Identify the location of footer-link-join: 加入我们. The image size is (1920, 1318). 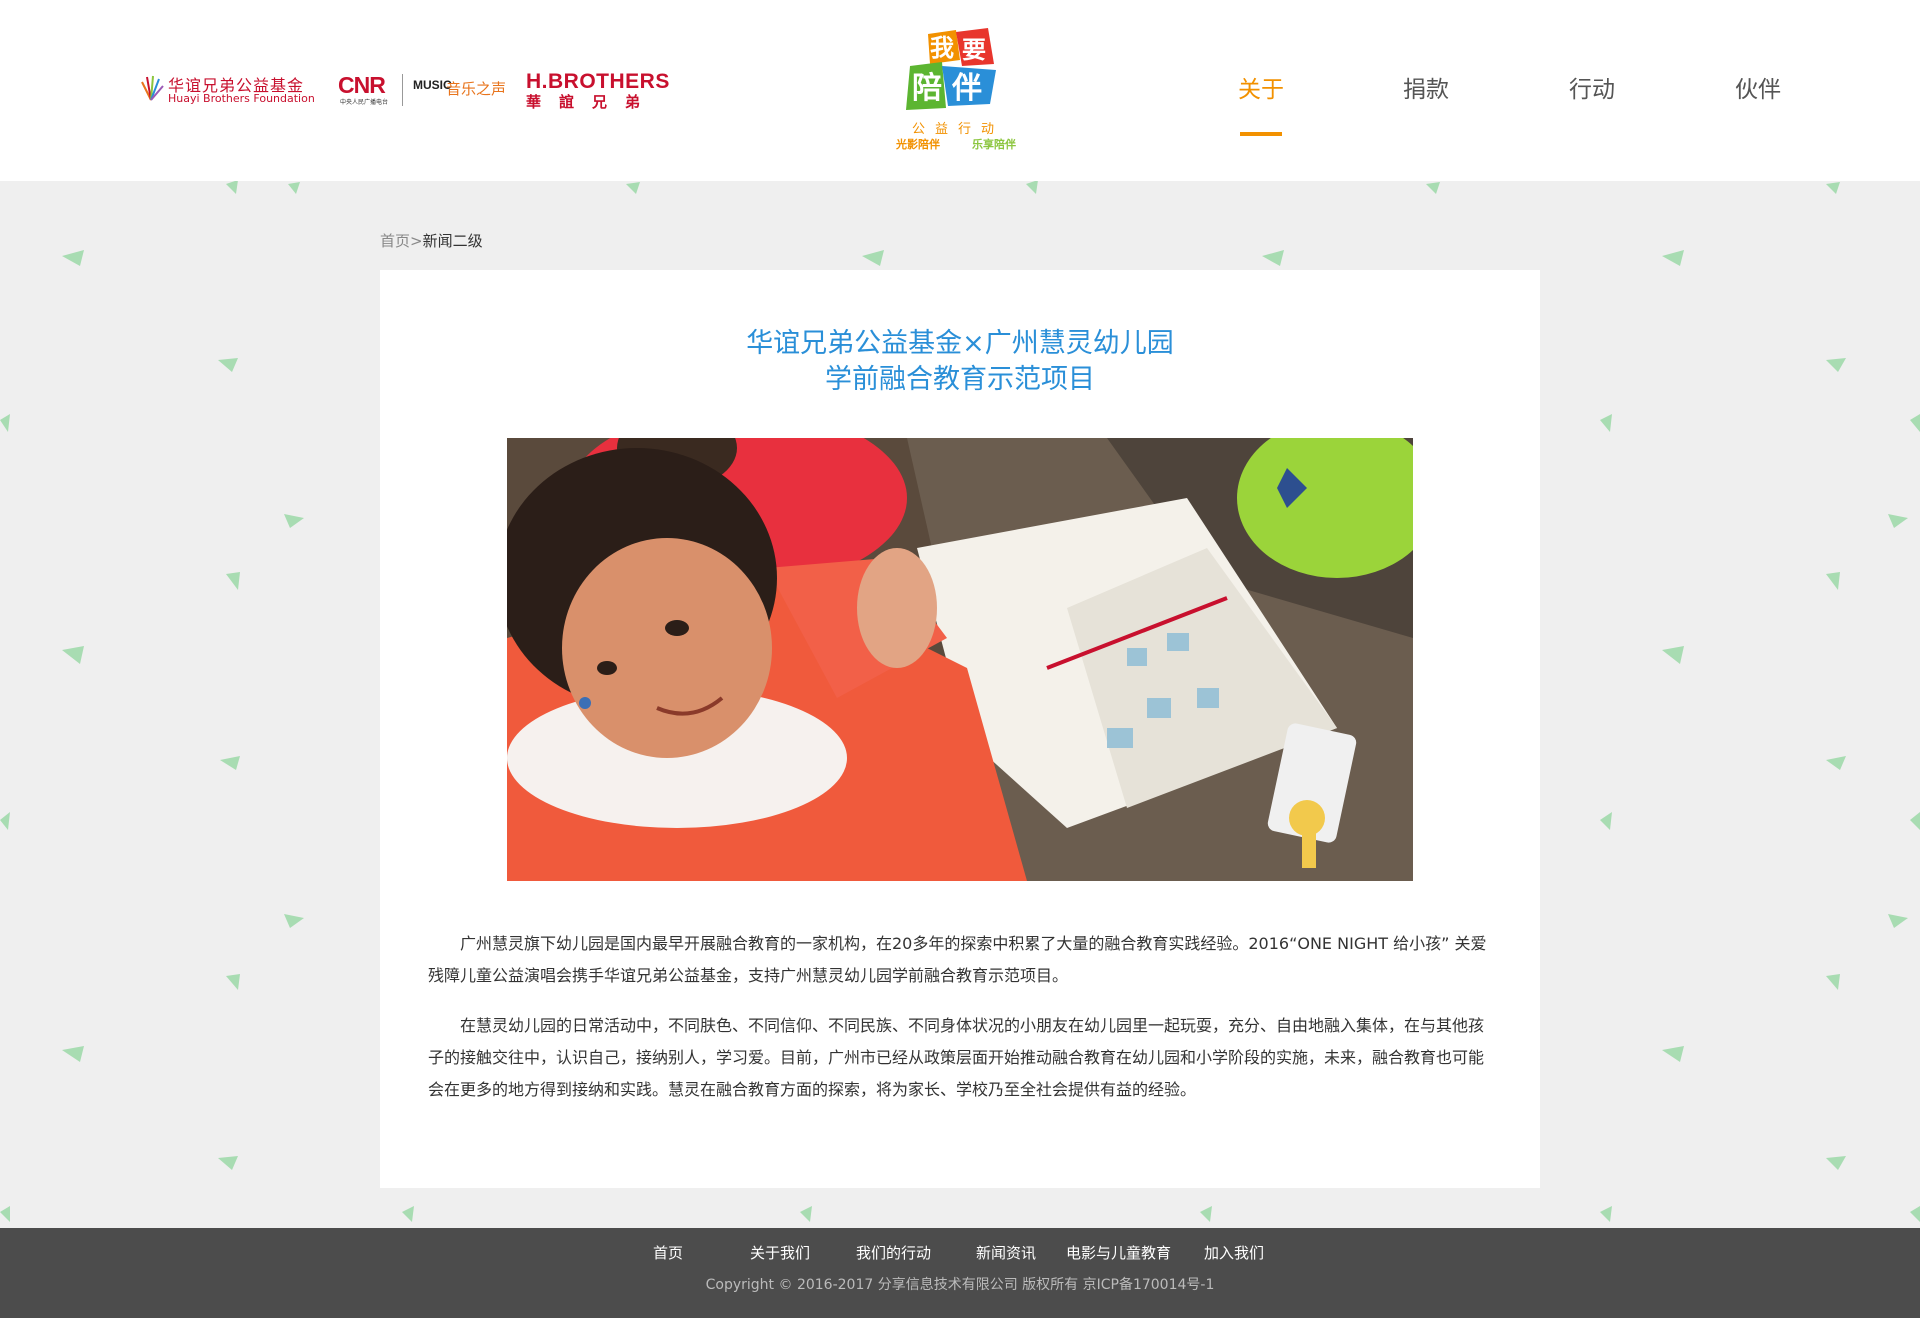
(1234, 1252).